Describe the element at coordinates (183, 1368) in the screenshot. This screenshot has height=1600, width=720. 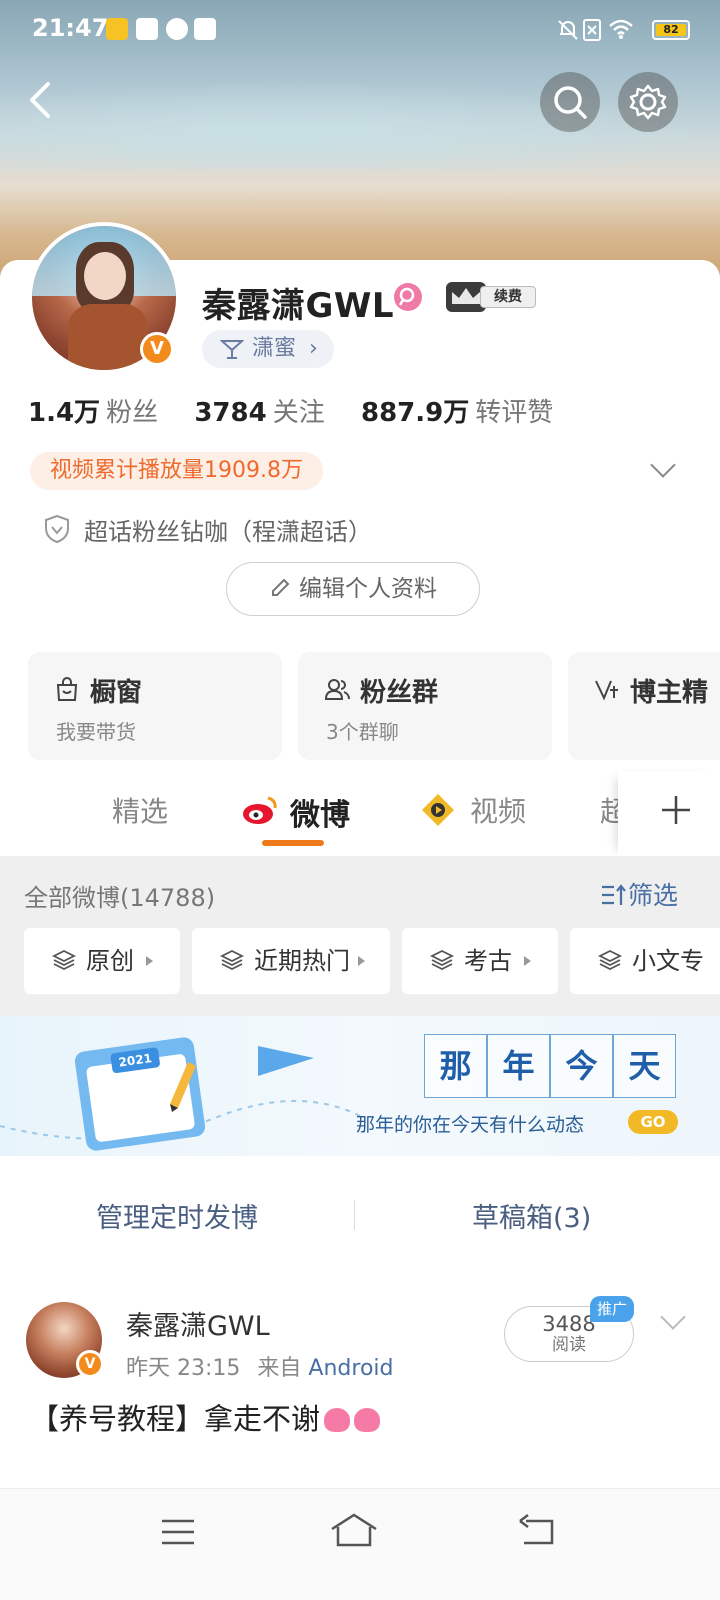
I see `post-time: 昨天 23:15` at that location.